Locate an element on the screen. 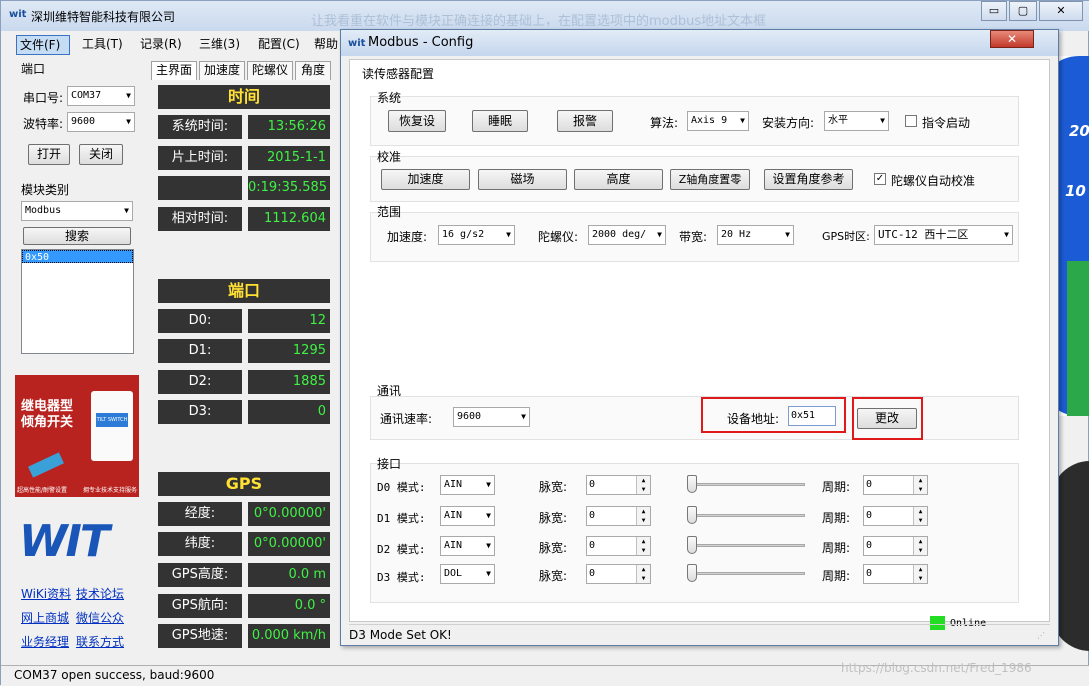 This screenshot has width=1089, height=686. tab-main: 主界面 is located at coordinates (174, 70).